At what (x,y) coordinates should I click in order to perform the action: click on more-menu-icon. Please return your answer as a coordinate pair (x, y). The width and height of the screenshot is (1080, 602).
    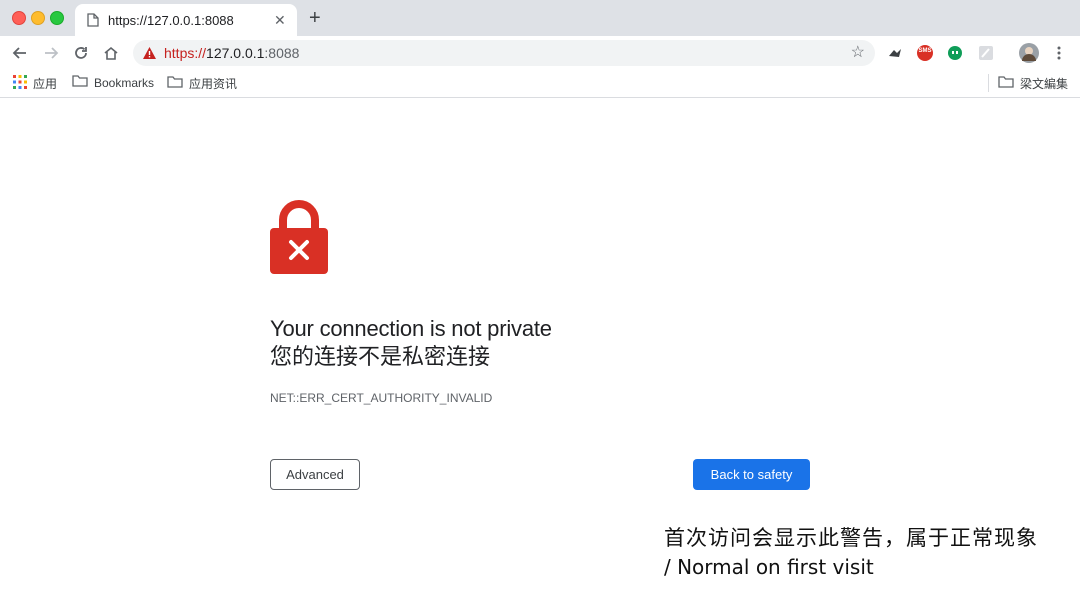
    Looking at the image, I should click on (1059, 53).